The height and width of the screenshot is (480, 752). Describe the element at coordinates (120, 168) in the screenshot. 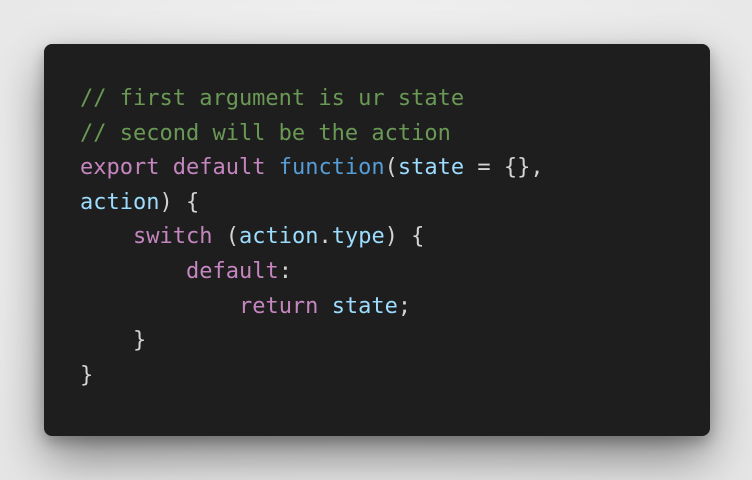

I see `keyword-token: export` at that location.